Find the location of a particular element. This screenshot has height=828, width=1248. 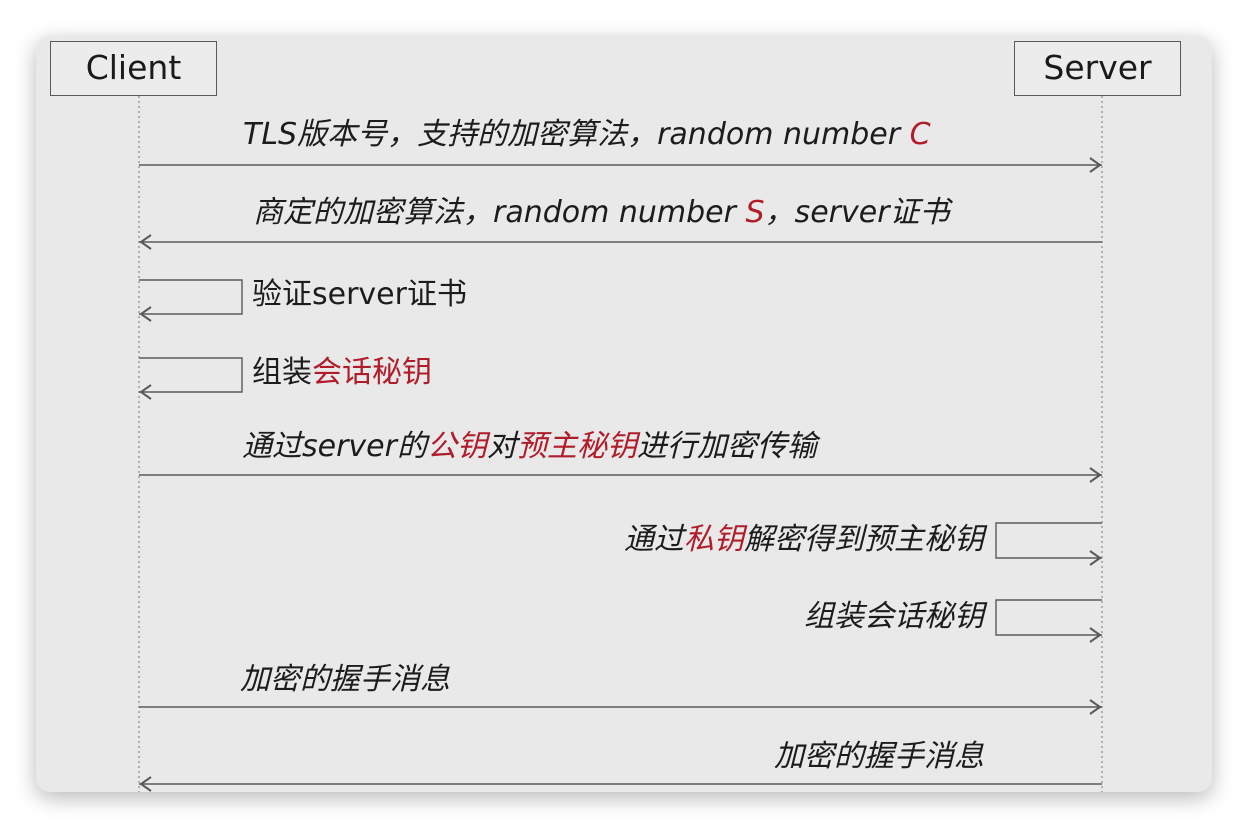

highlighted-term: 公钥 is located at coordinates (456, 446).